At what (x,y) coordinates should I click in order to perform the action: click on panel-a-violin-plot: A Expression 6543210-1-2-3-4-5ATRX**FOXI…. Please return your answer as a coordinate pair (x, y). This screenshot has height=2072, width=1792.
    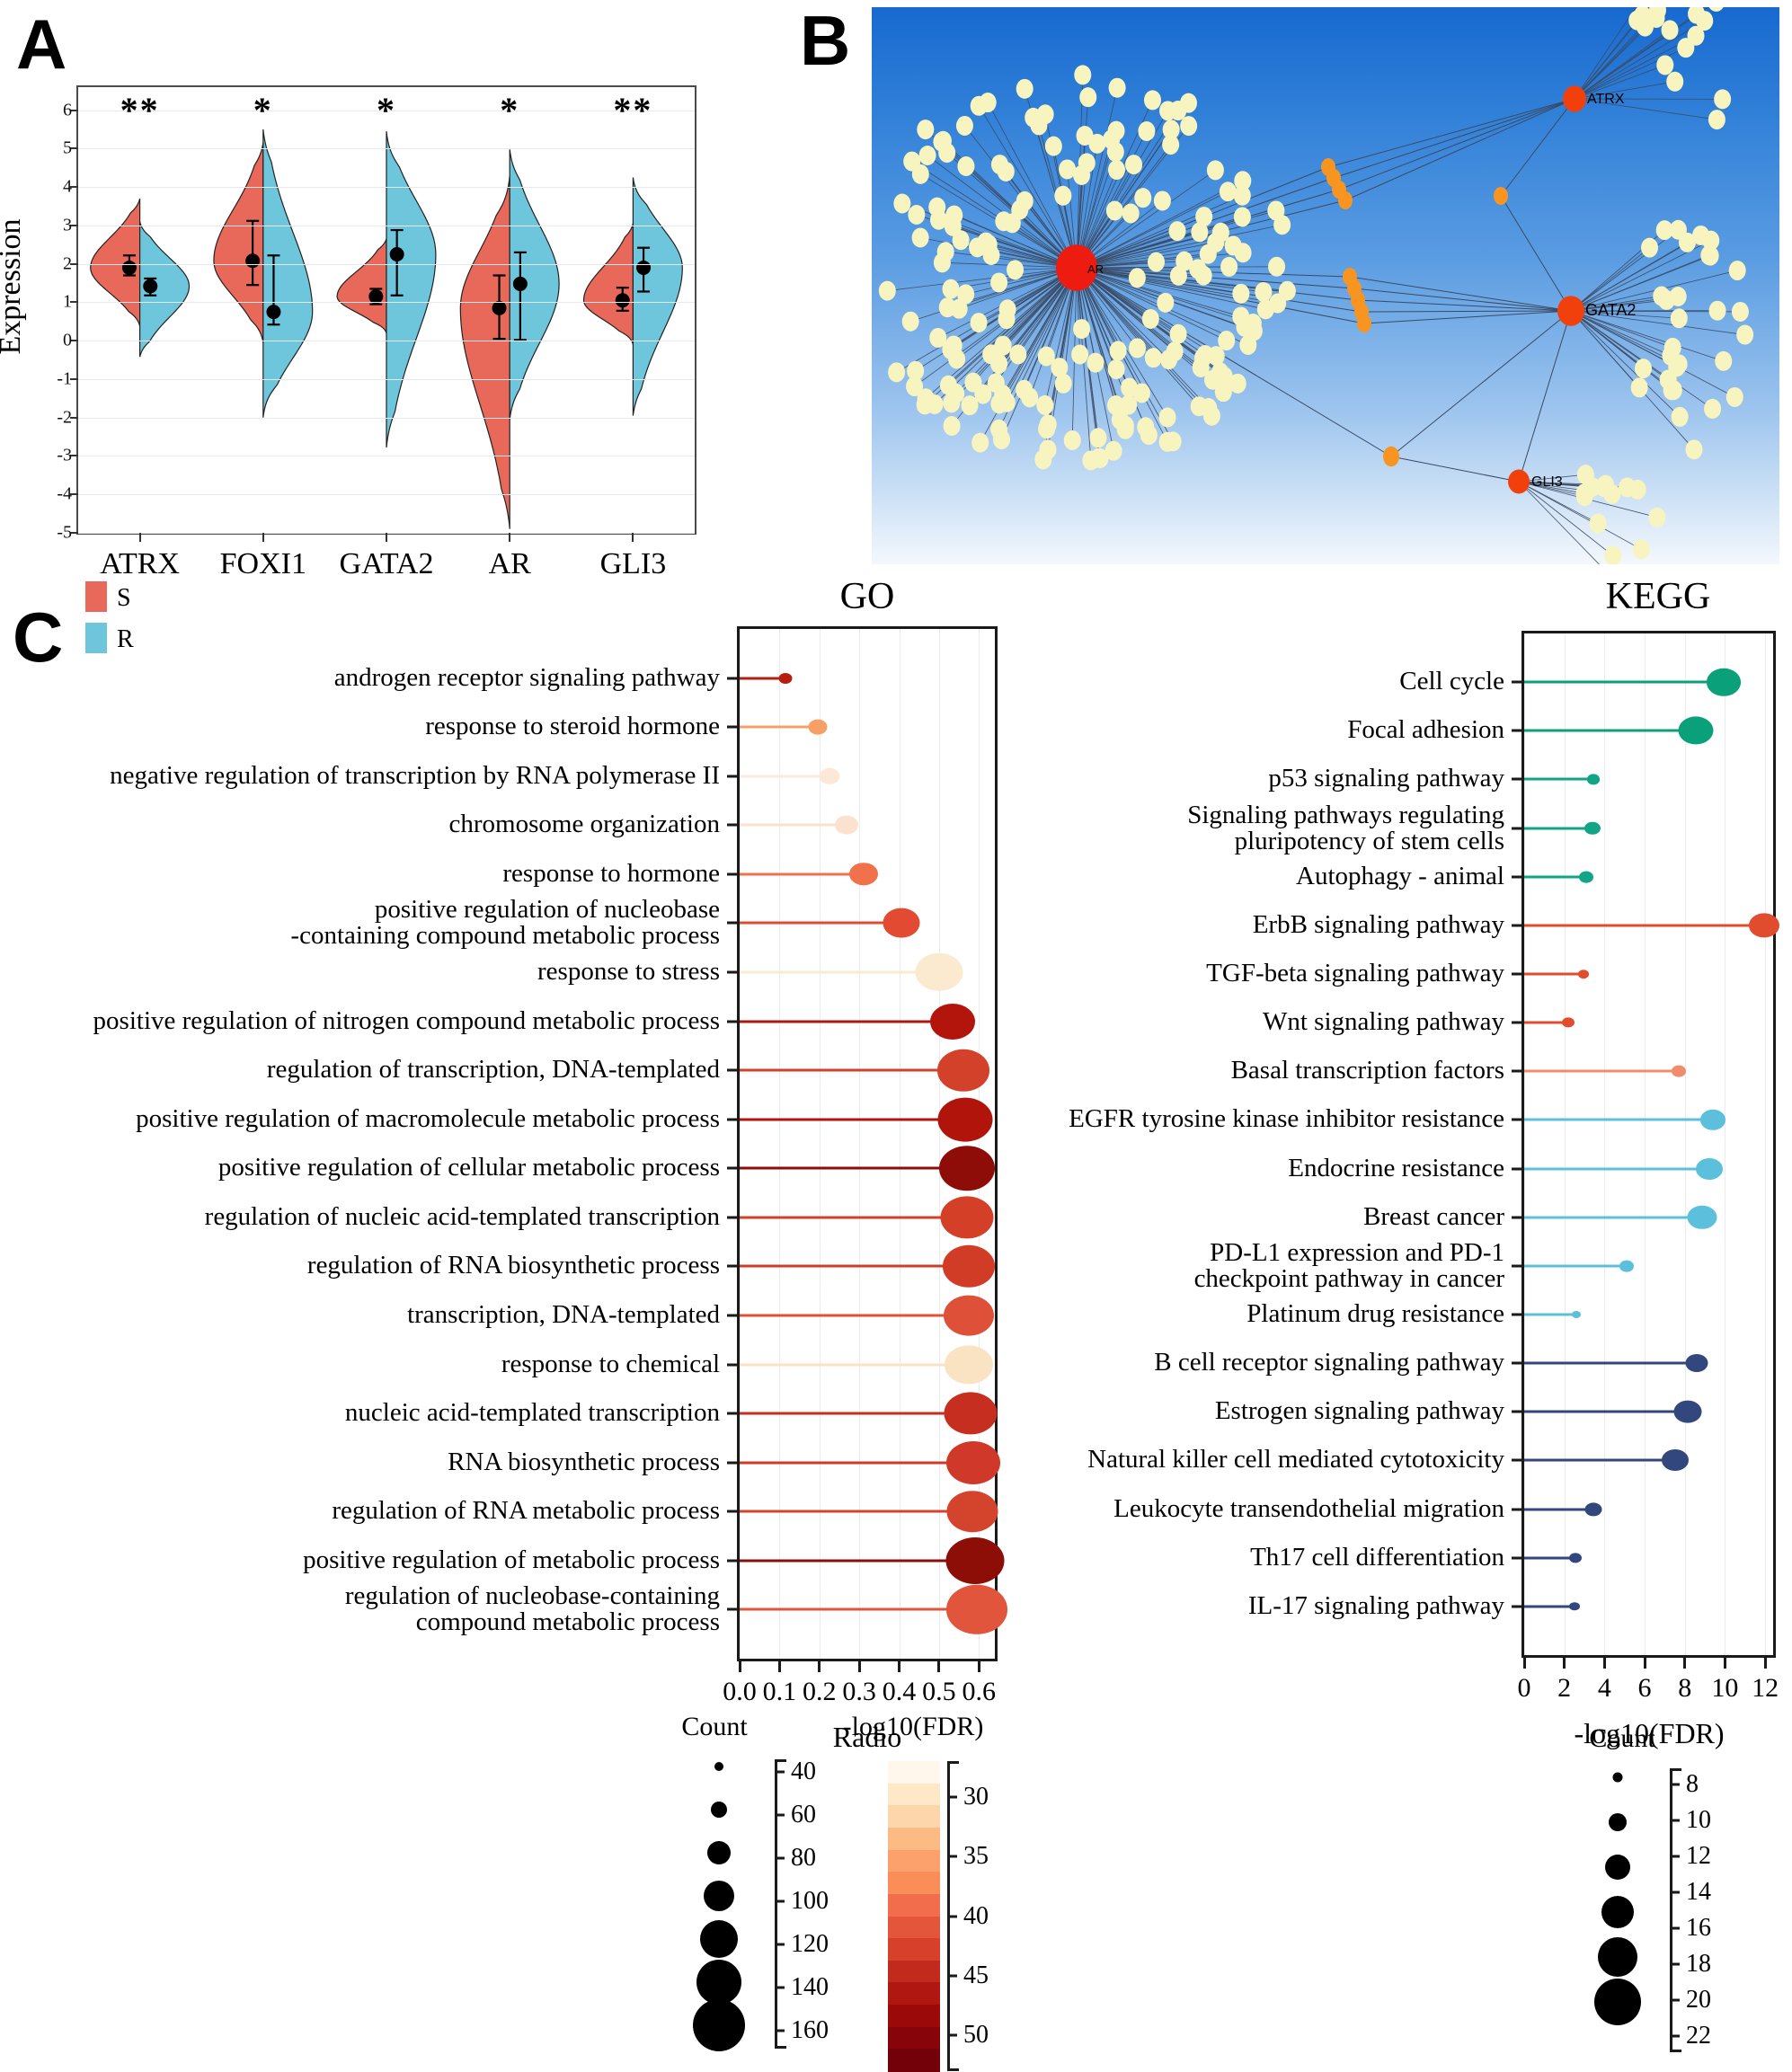
    Looking at the image, I should click on (395, 296).